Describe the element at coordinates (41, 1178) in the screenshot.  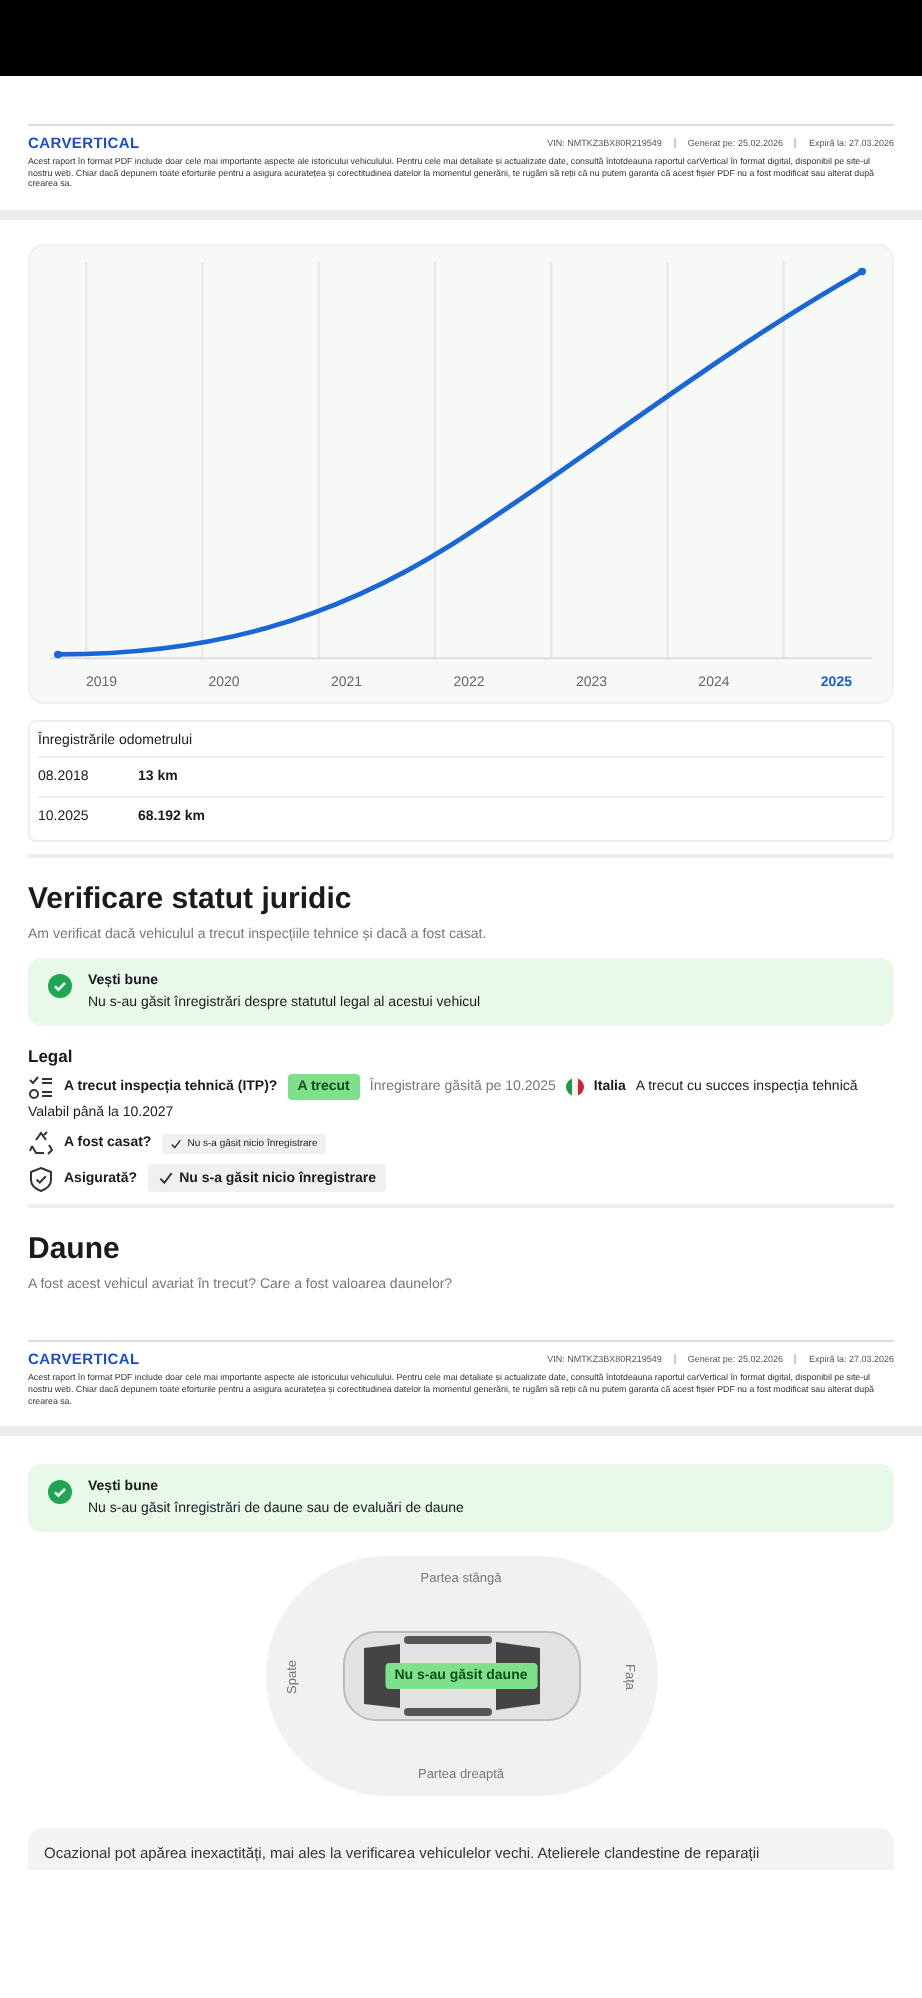
I see `shield-check-icon` at that location.